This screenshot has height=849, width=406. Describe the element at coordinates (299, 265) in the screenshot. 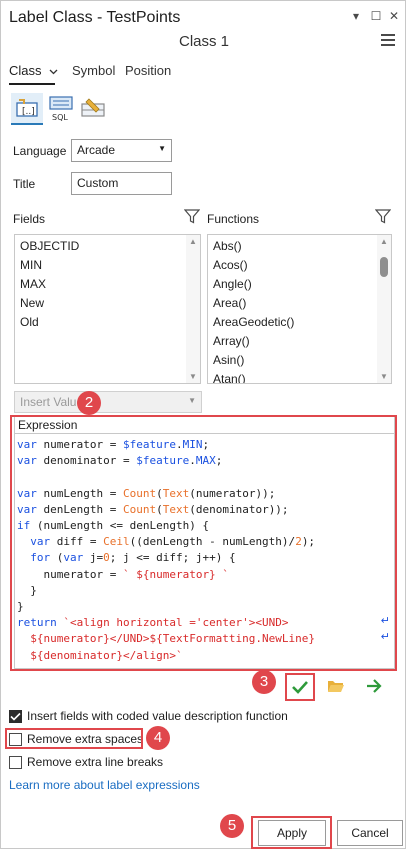

I see `list-item: Acos()` at that location.